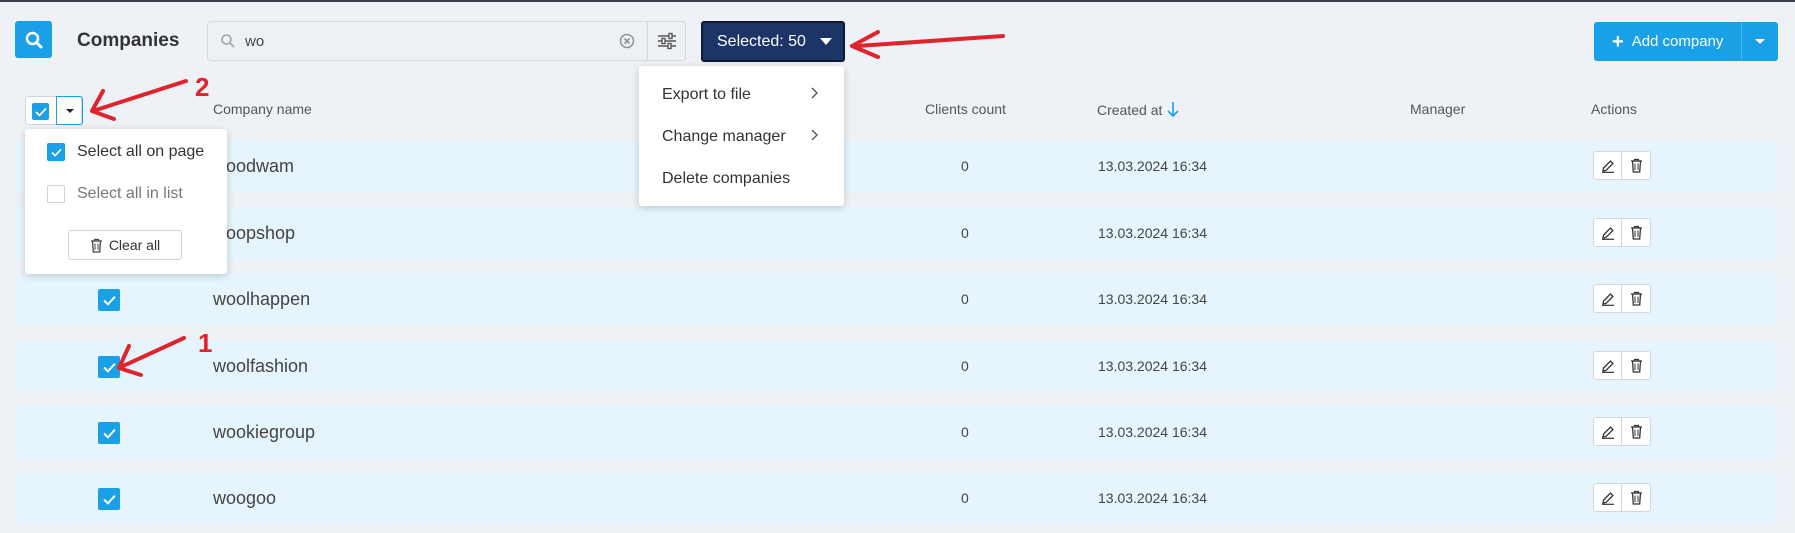  Describe the element at coordinates (151, 356) in the screenshot. I see `arrow-to-row-checkbox` at that location.